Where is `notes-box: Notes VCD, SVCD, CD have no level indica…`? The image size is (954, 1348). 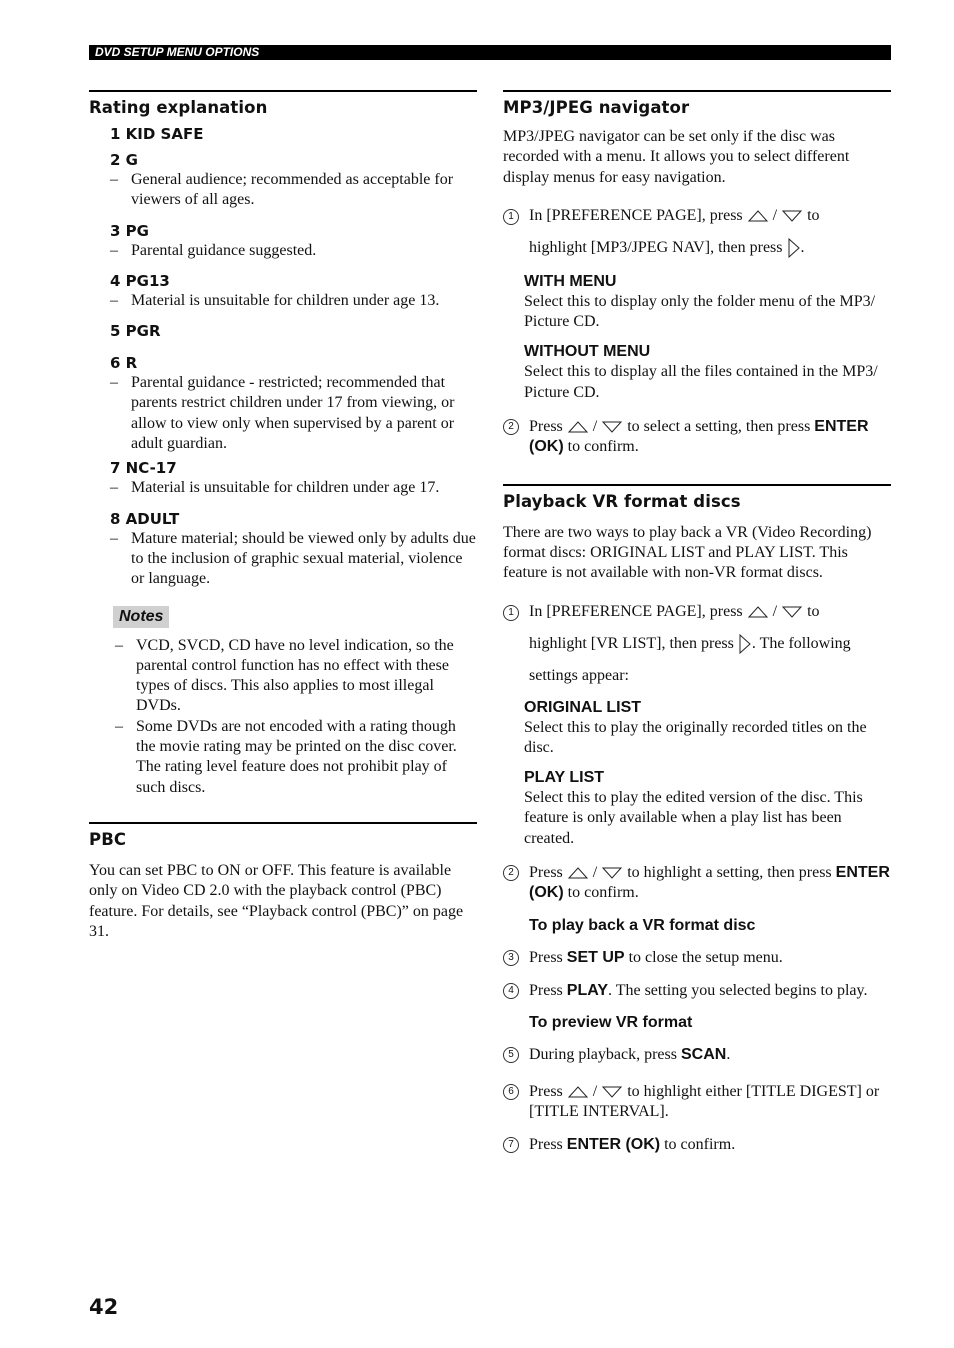 notes-box: Notes VCD, SVCD, CD have no level indica… is located at coordinates (283, 701).